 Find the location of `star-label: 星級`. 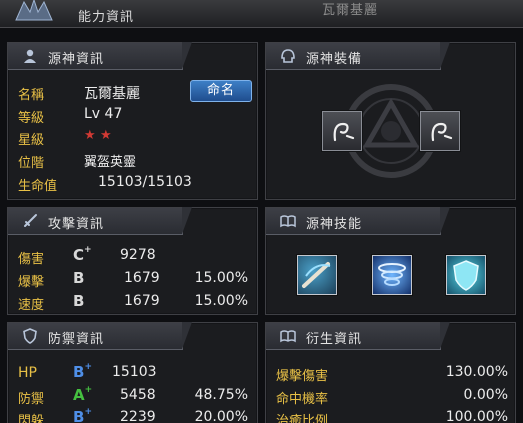

star-label: 星級 is located at coordinates (31, 140).